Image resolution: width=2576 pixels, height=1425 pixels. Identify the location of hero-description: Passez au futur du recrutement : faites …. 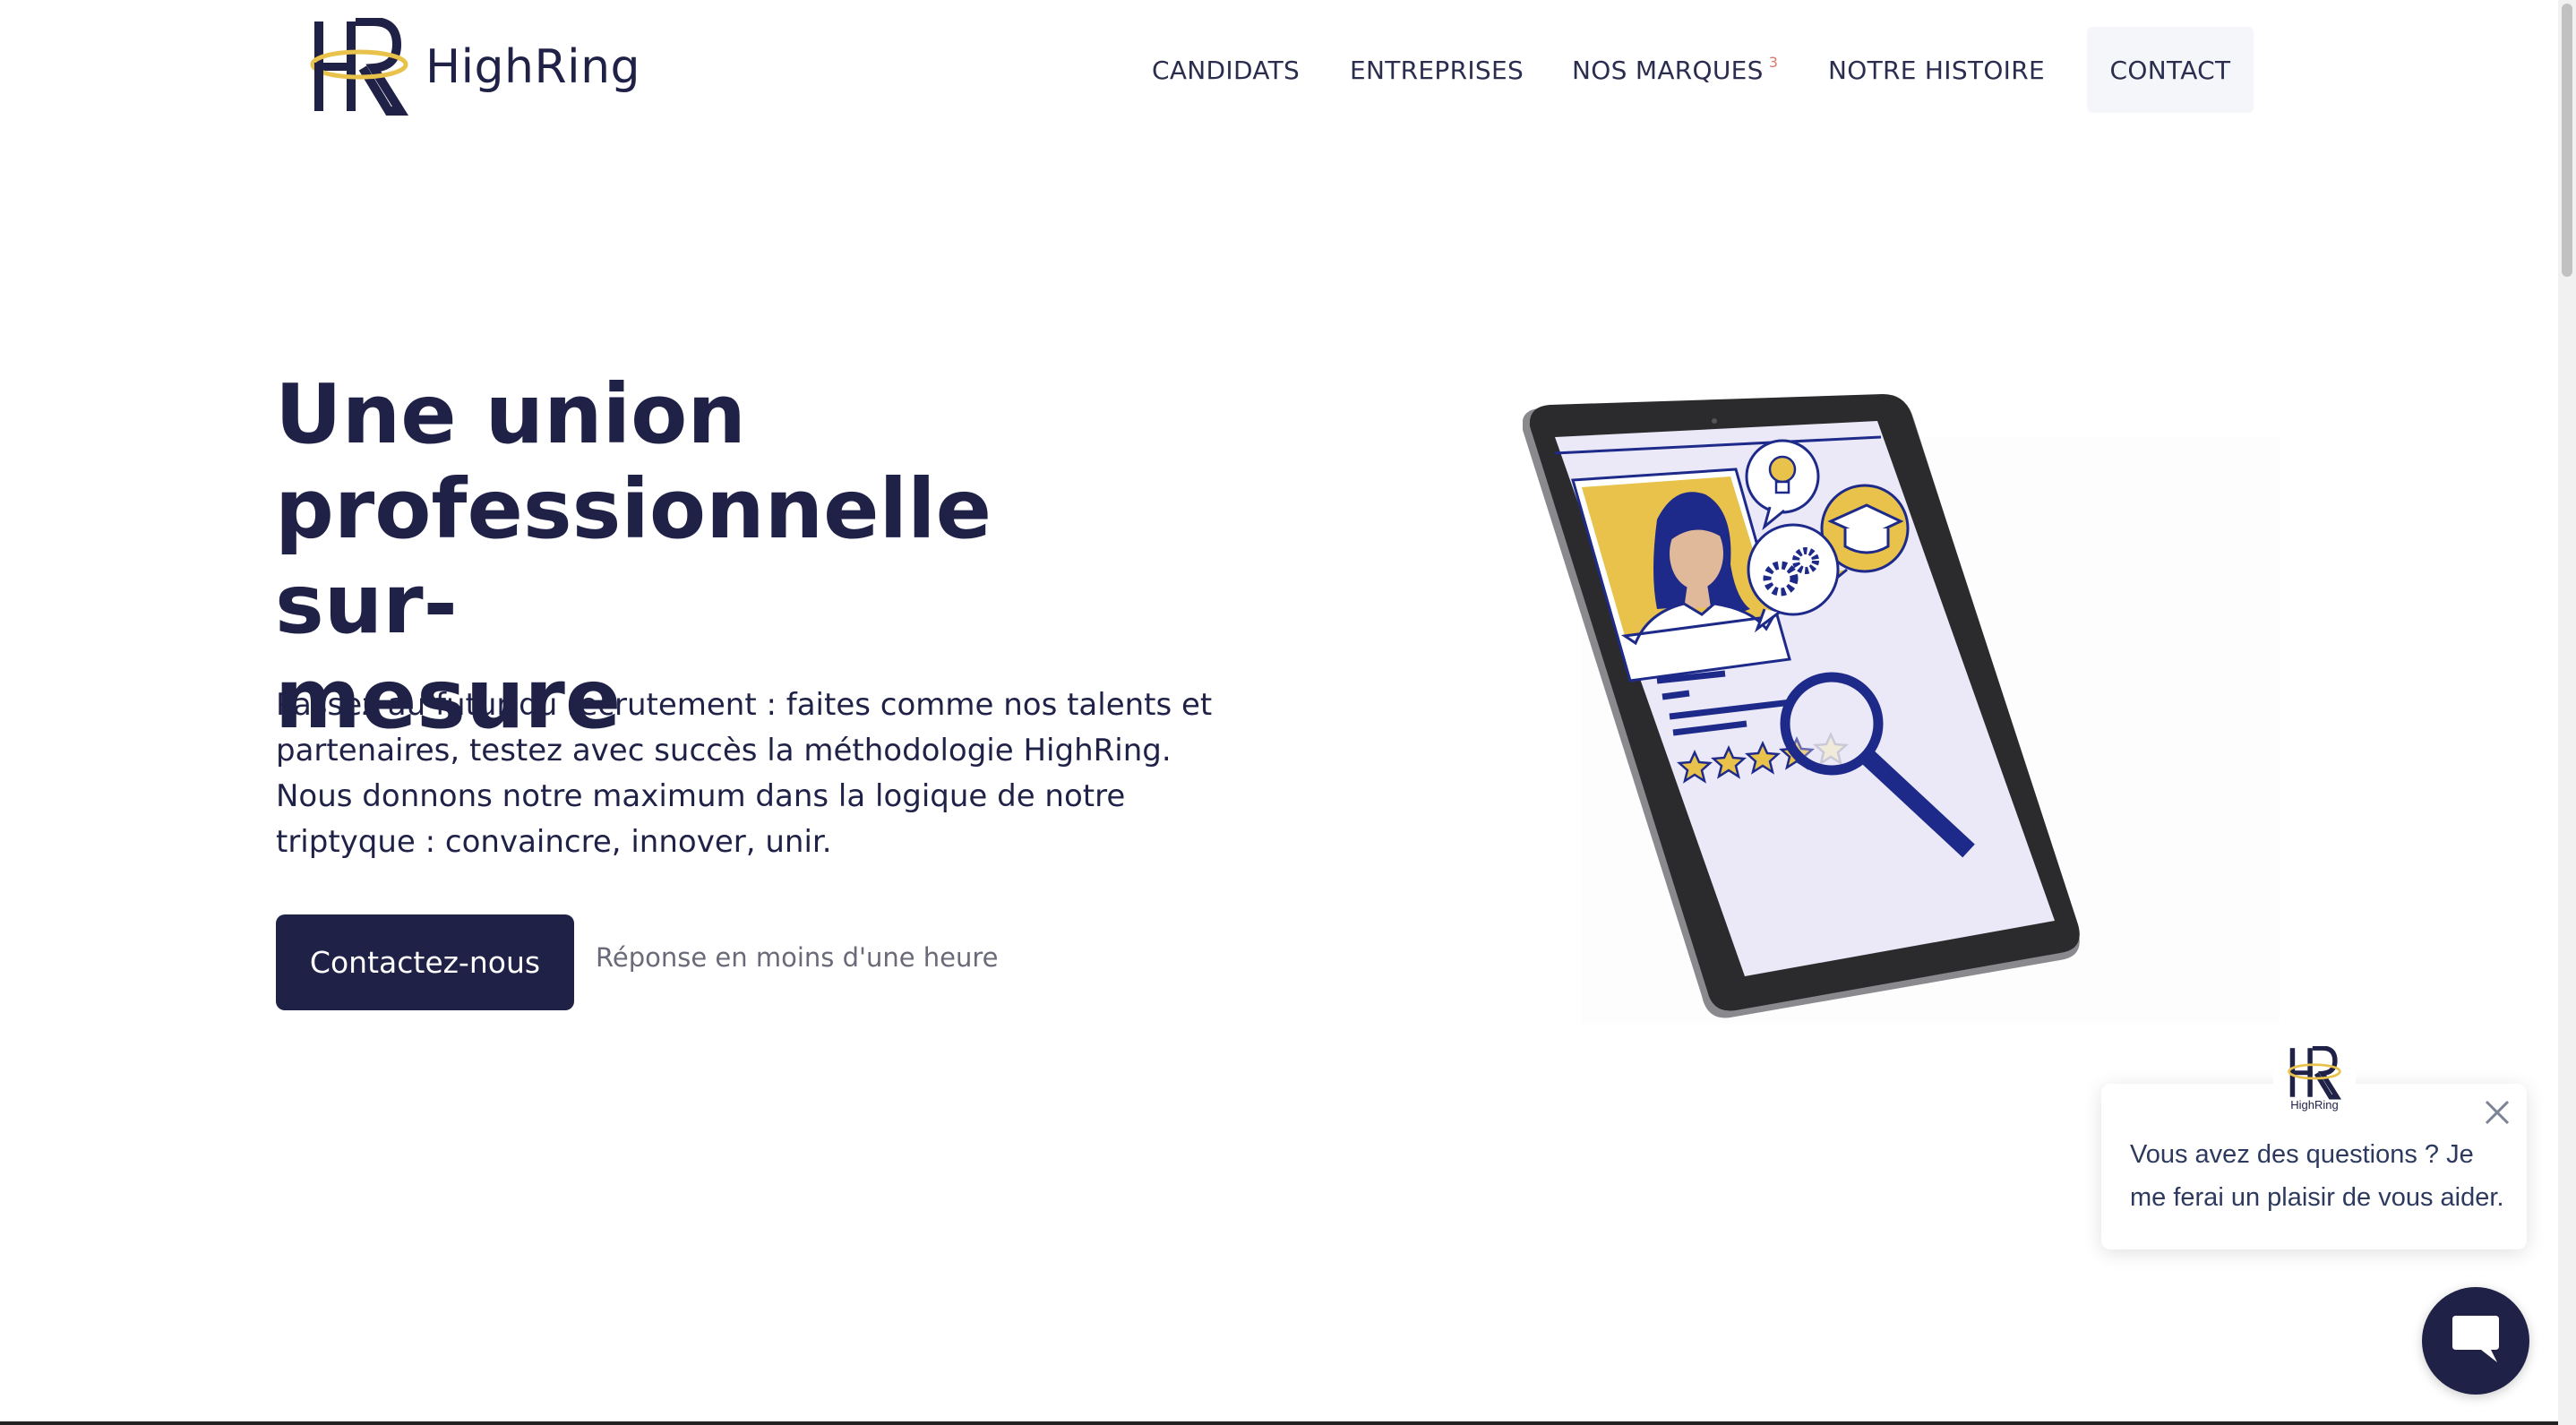
(755, 774).